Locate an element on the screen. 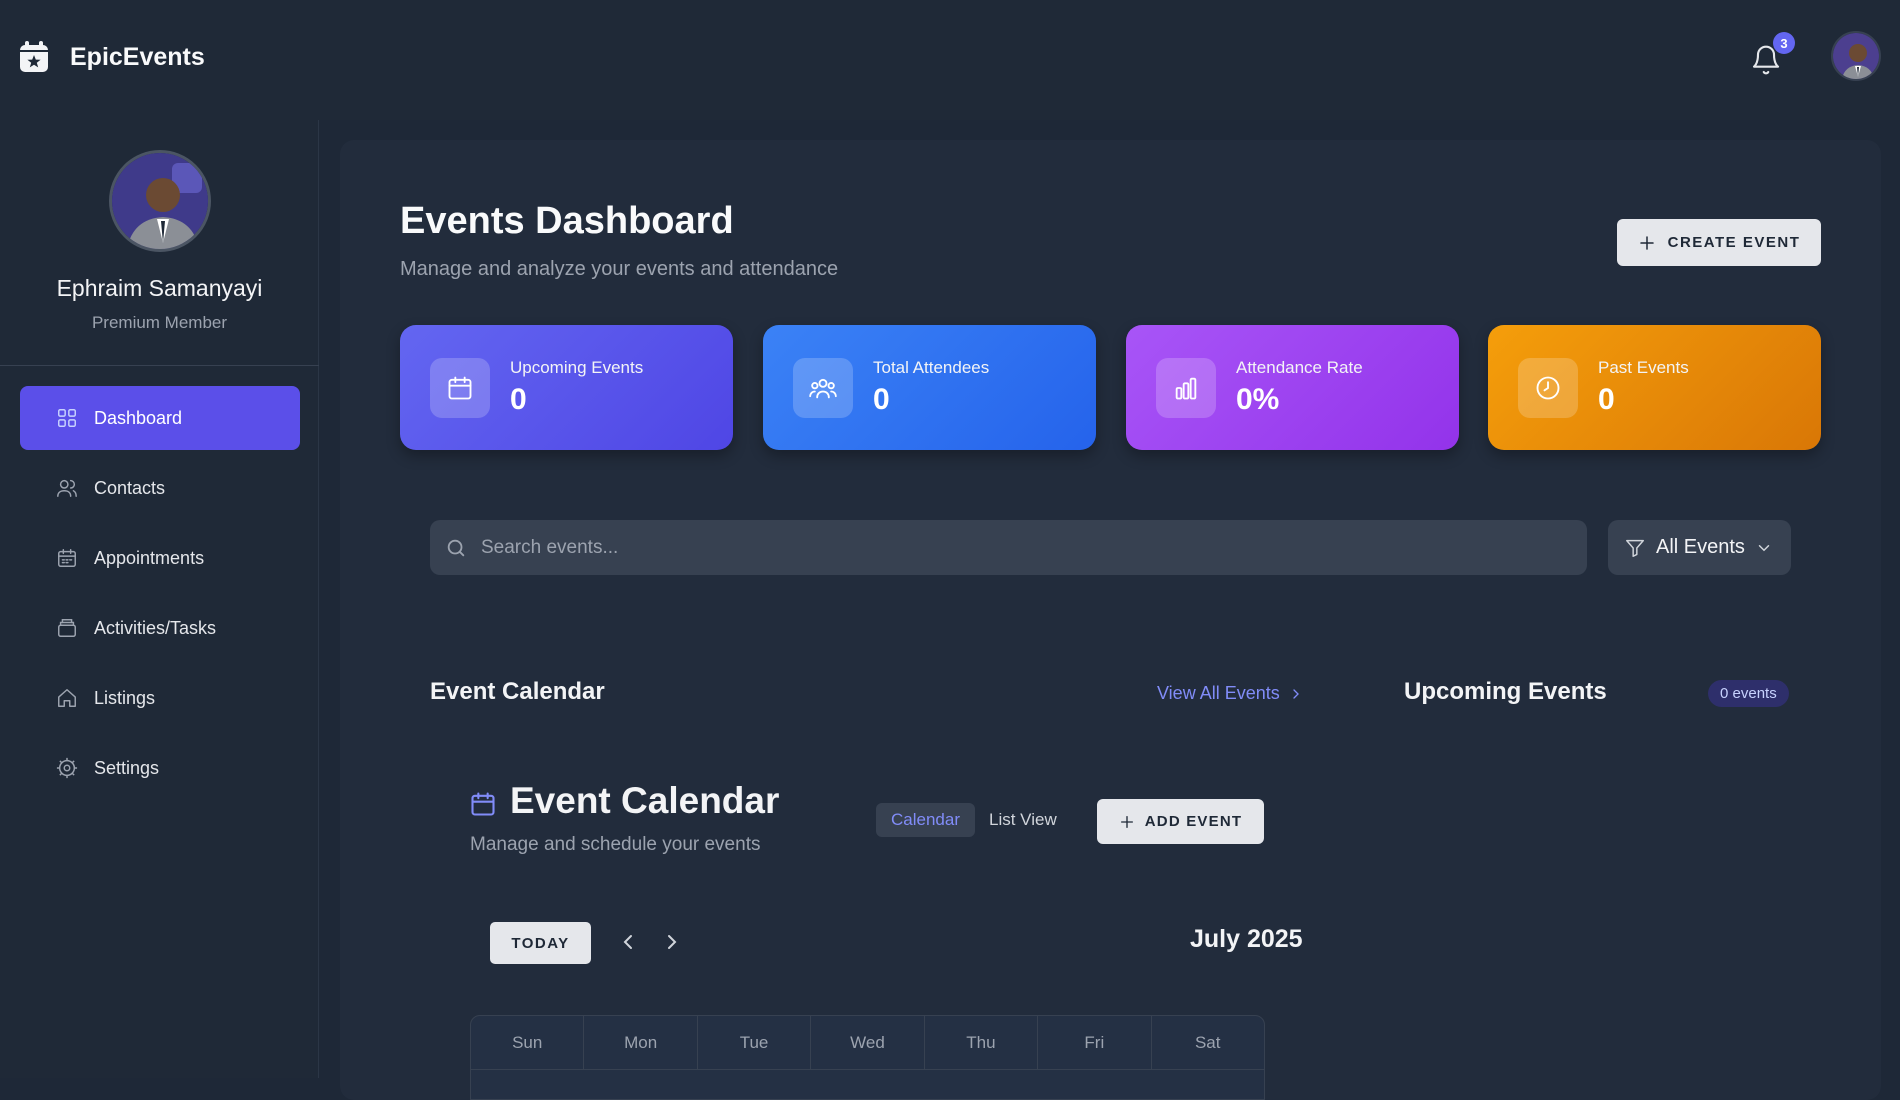 The height and width of the screenshot is (1100, 1900). profile-role: Premium Member is located at coordinates (159, 322).